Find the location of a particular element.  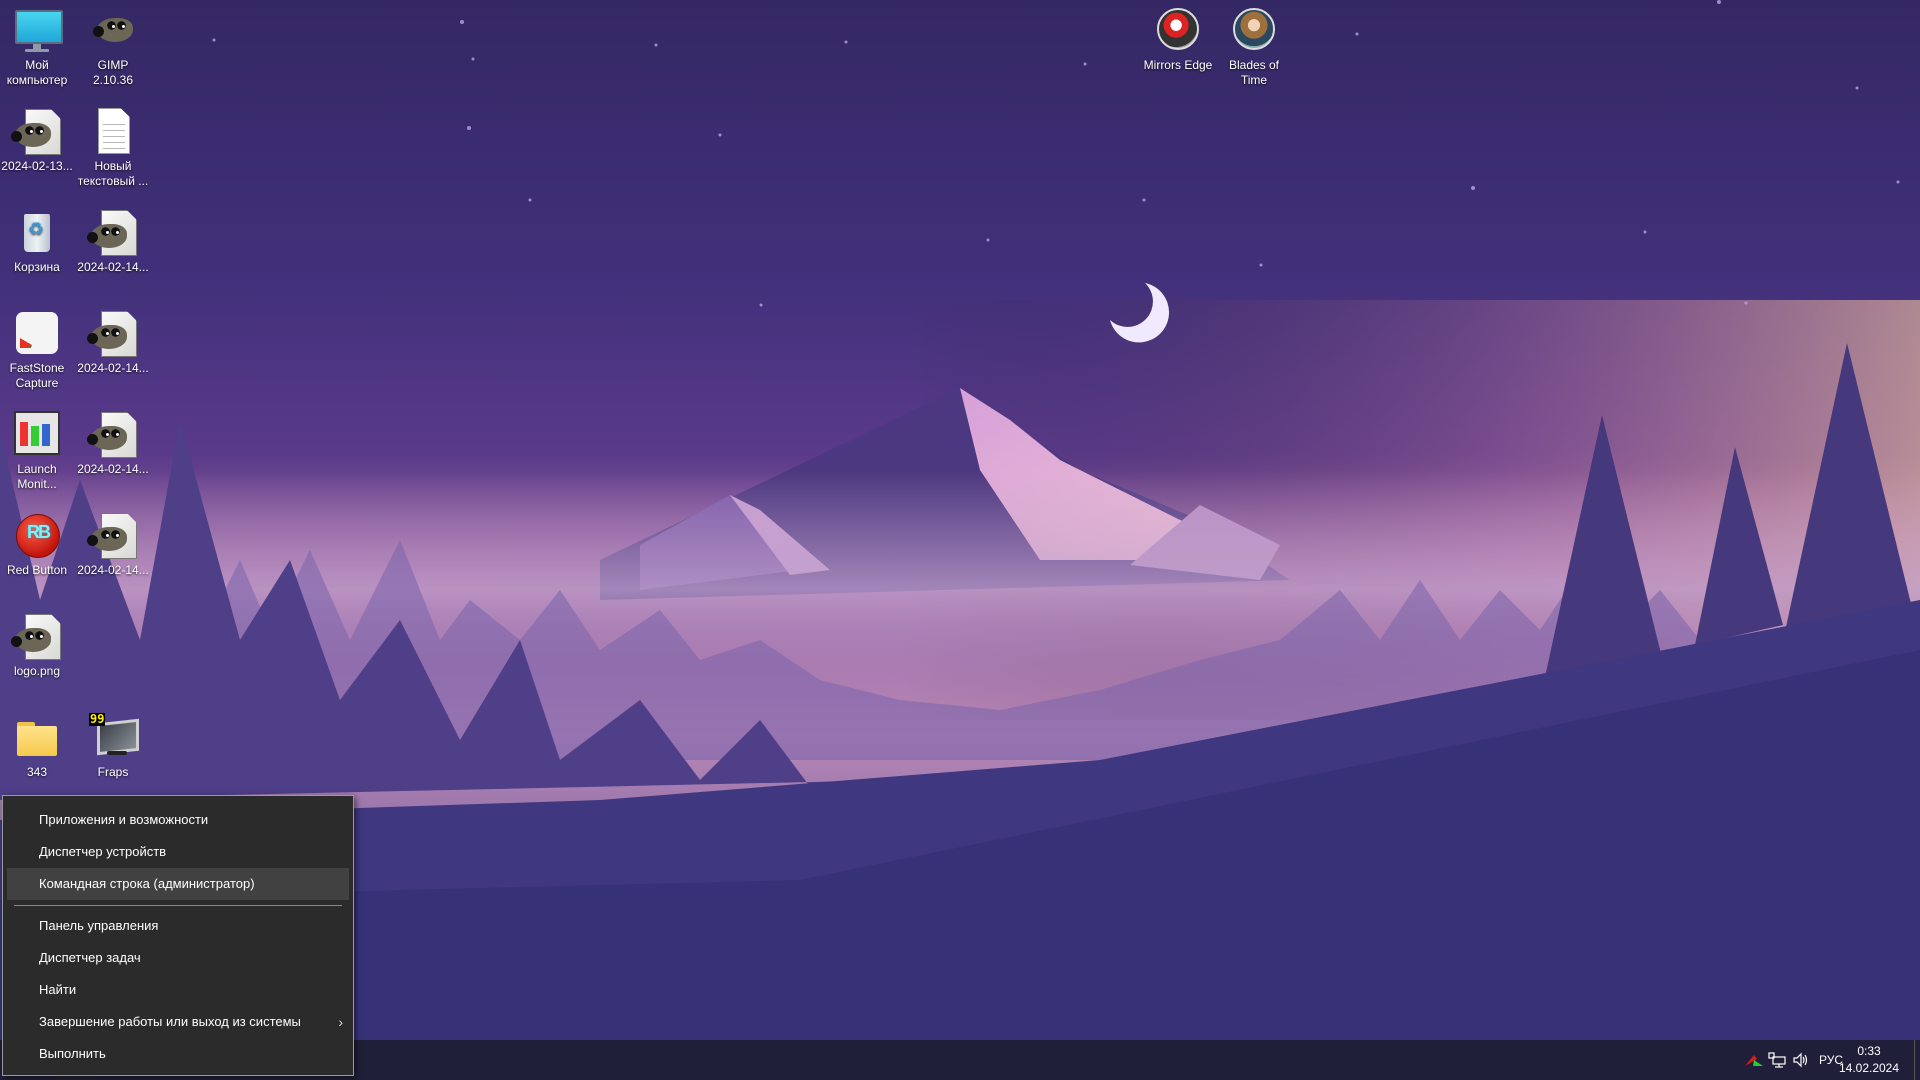

menu-item-control-panel: Панель управления is located at coordinates (178, 926).